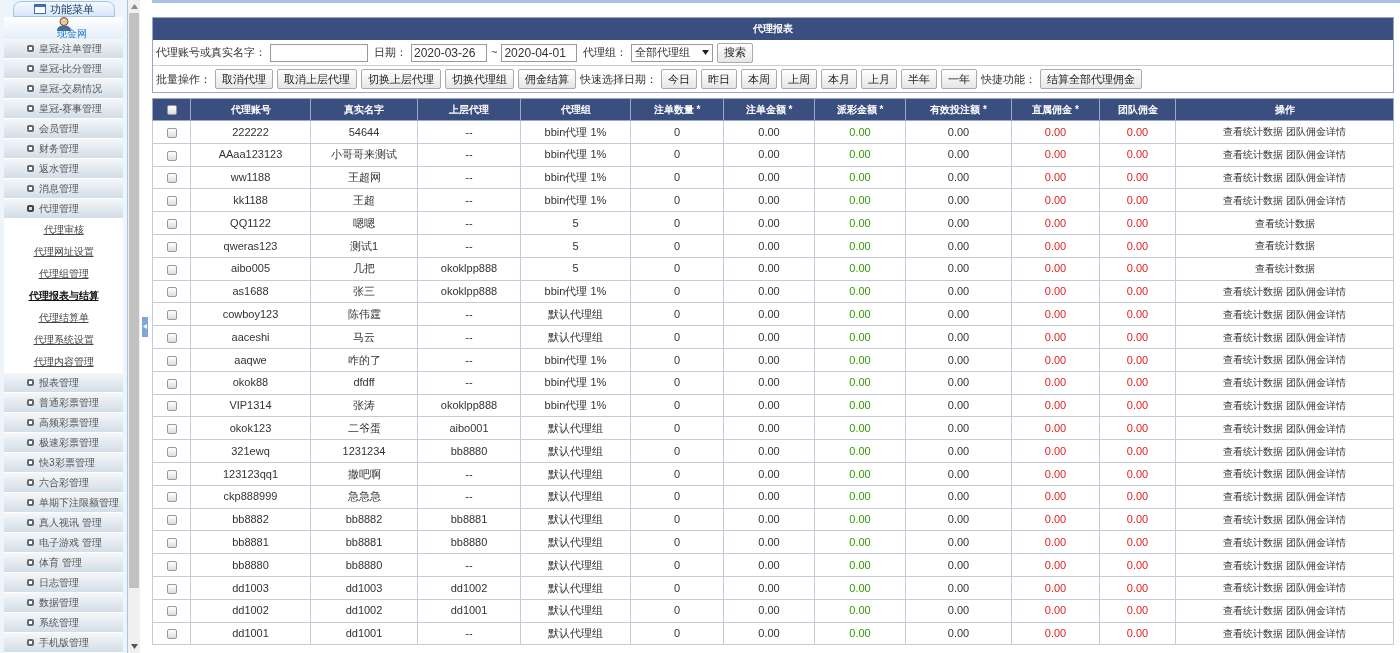  I want to click on date-input-field: 2020-03-26, so click(449, 52).